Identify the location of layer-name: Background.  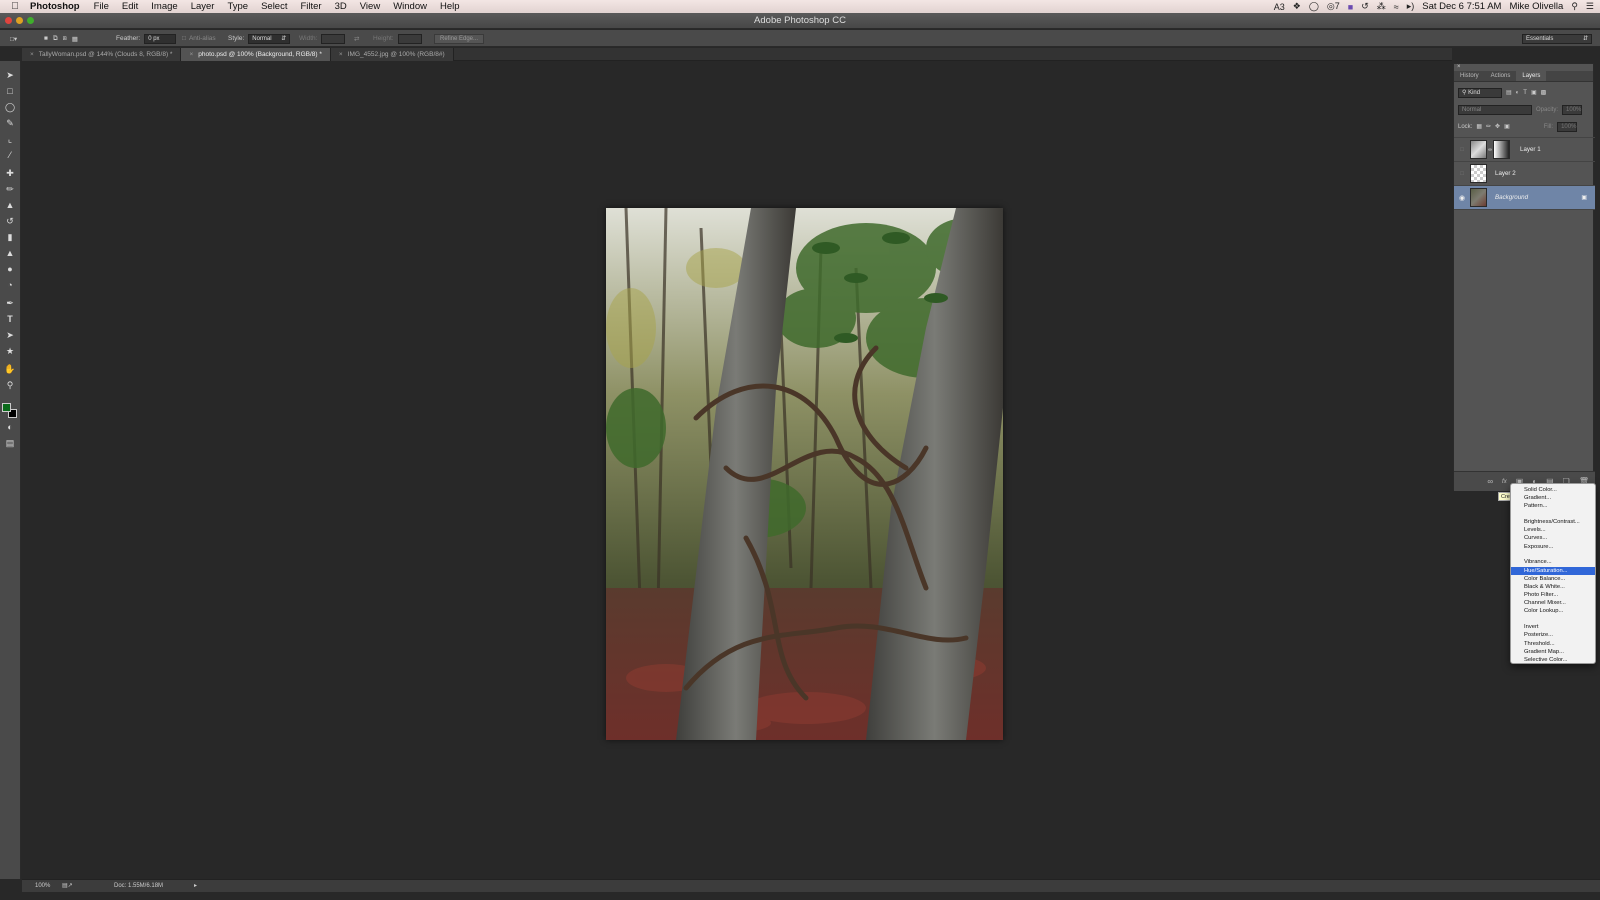
(1511, 197).